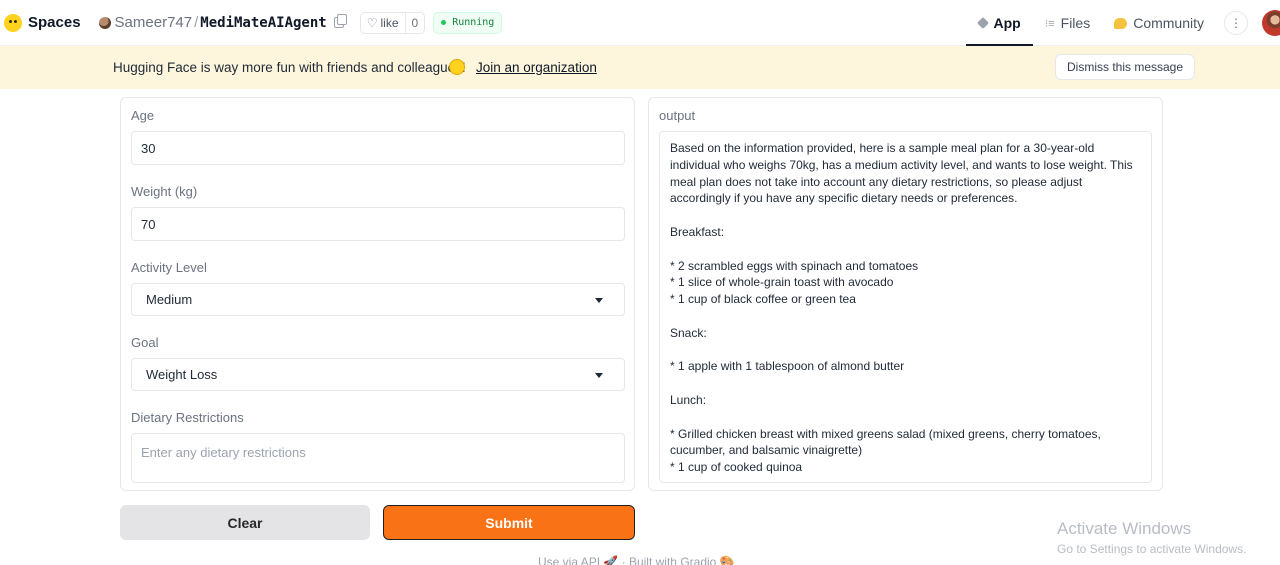  What do you see at coordinates (1236, 23) in the screenshot?
I see `more-options-icon: ⋮` at bounding box center [1236, 23].